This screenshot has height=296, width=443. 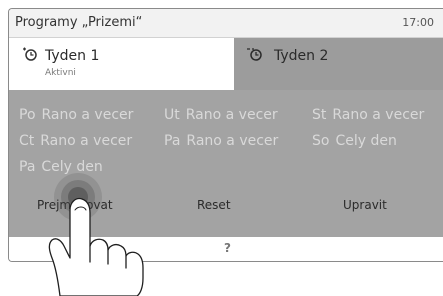 What do you see at coordinates (121, 64) in the screenshot?
I see `tab-week-1: Tyden 1 Aktivni` at bounding box center [121, 64].